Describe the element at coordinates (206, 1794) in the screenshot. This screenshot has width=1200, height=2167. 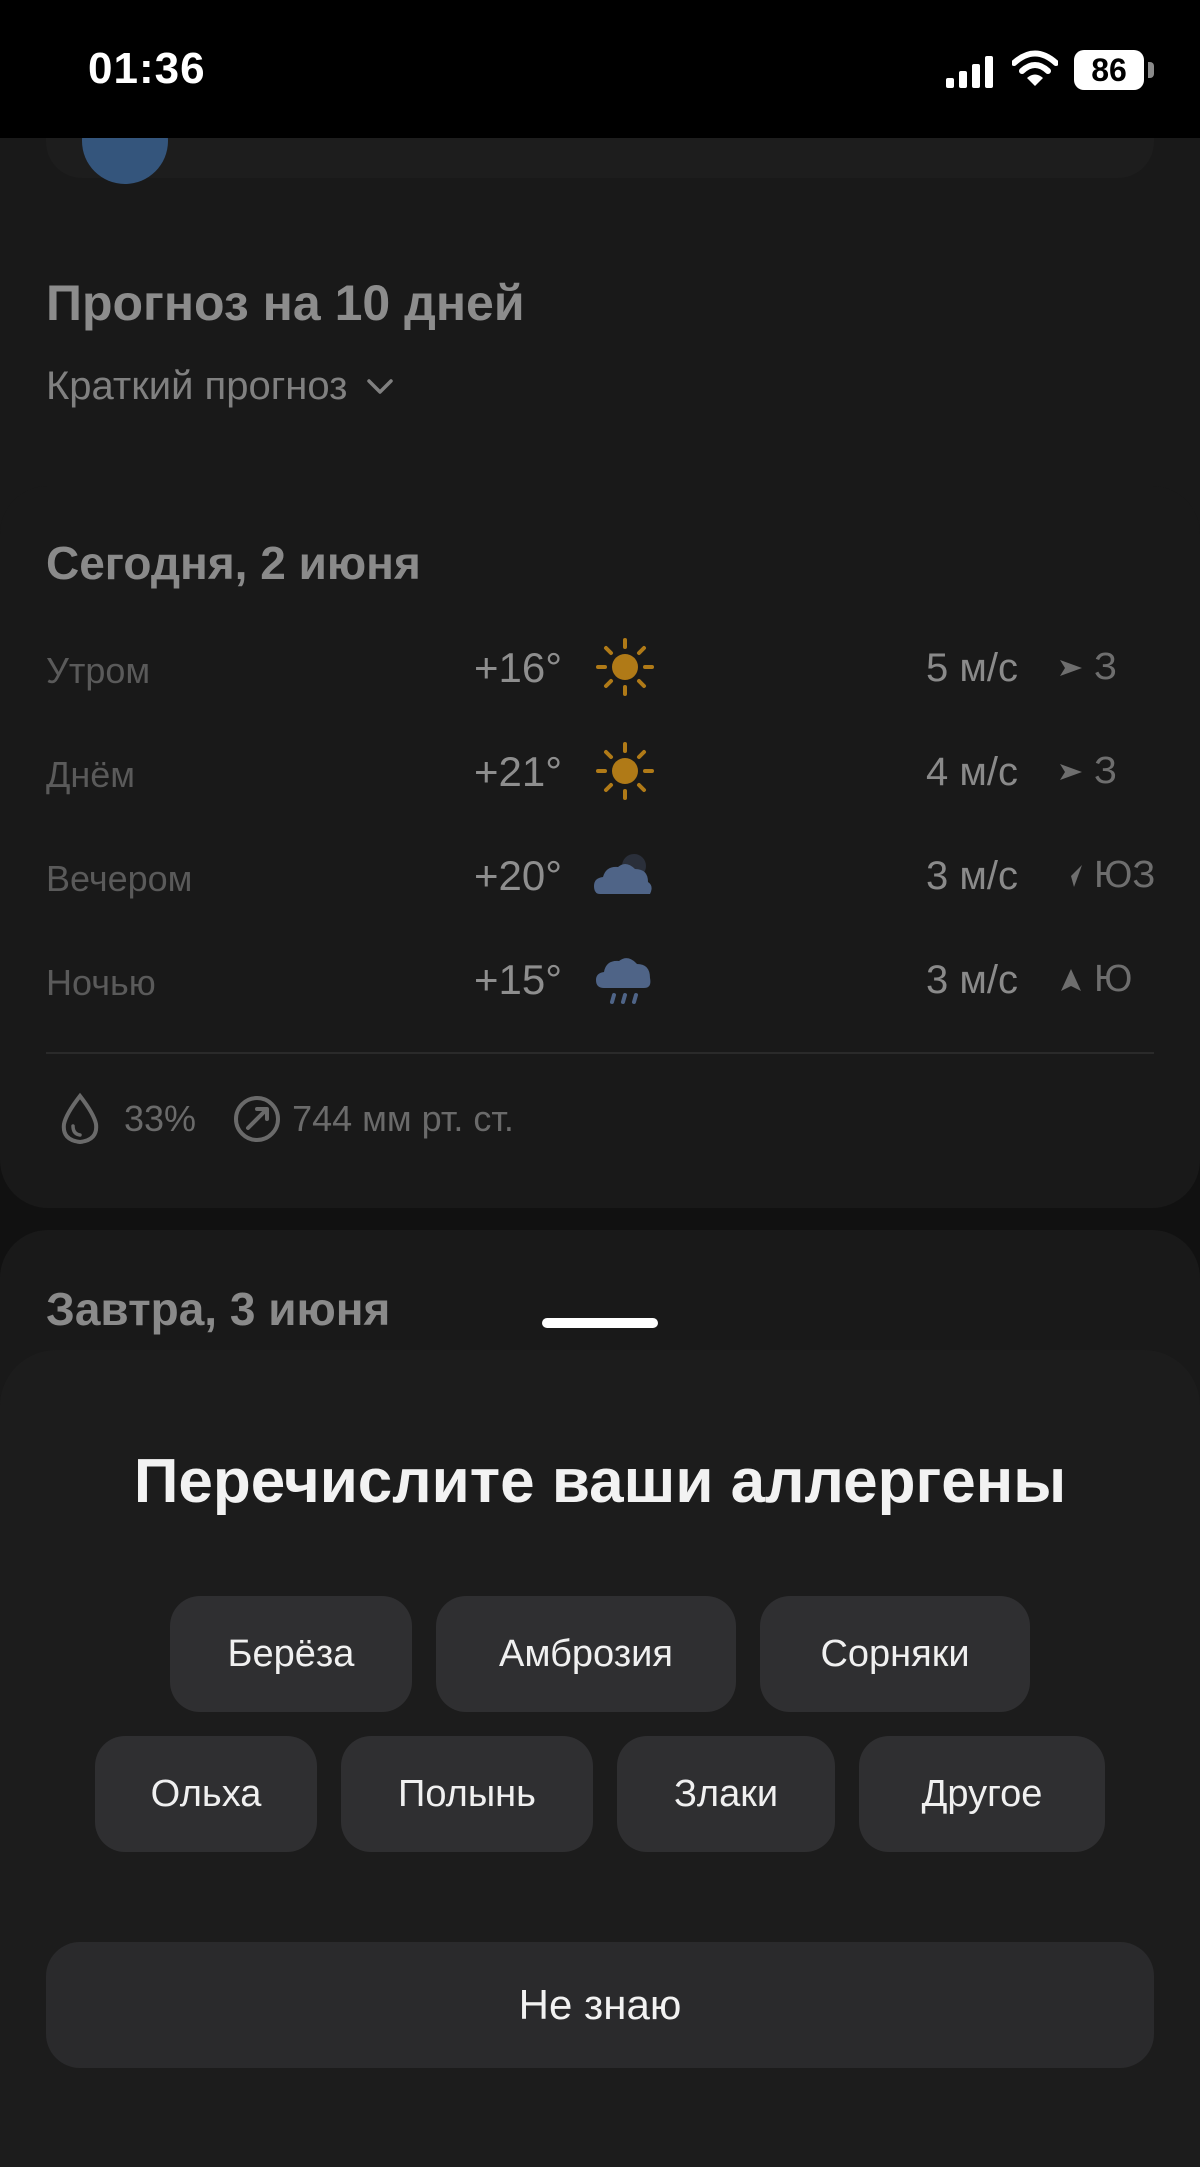
I see `allergen-chip-alder: Ольха` at that location.